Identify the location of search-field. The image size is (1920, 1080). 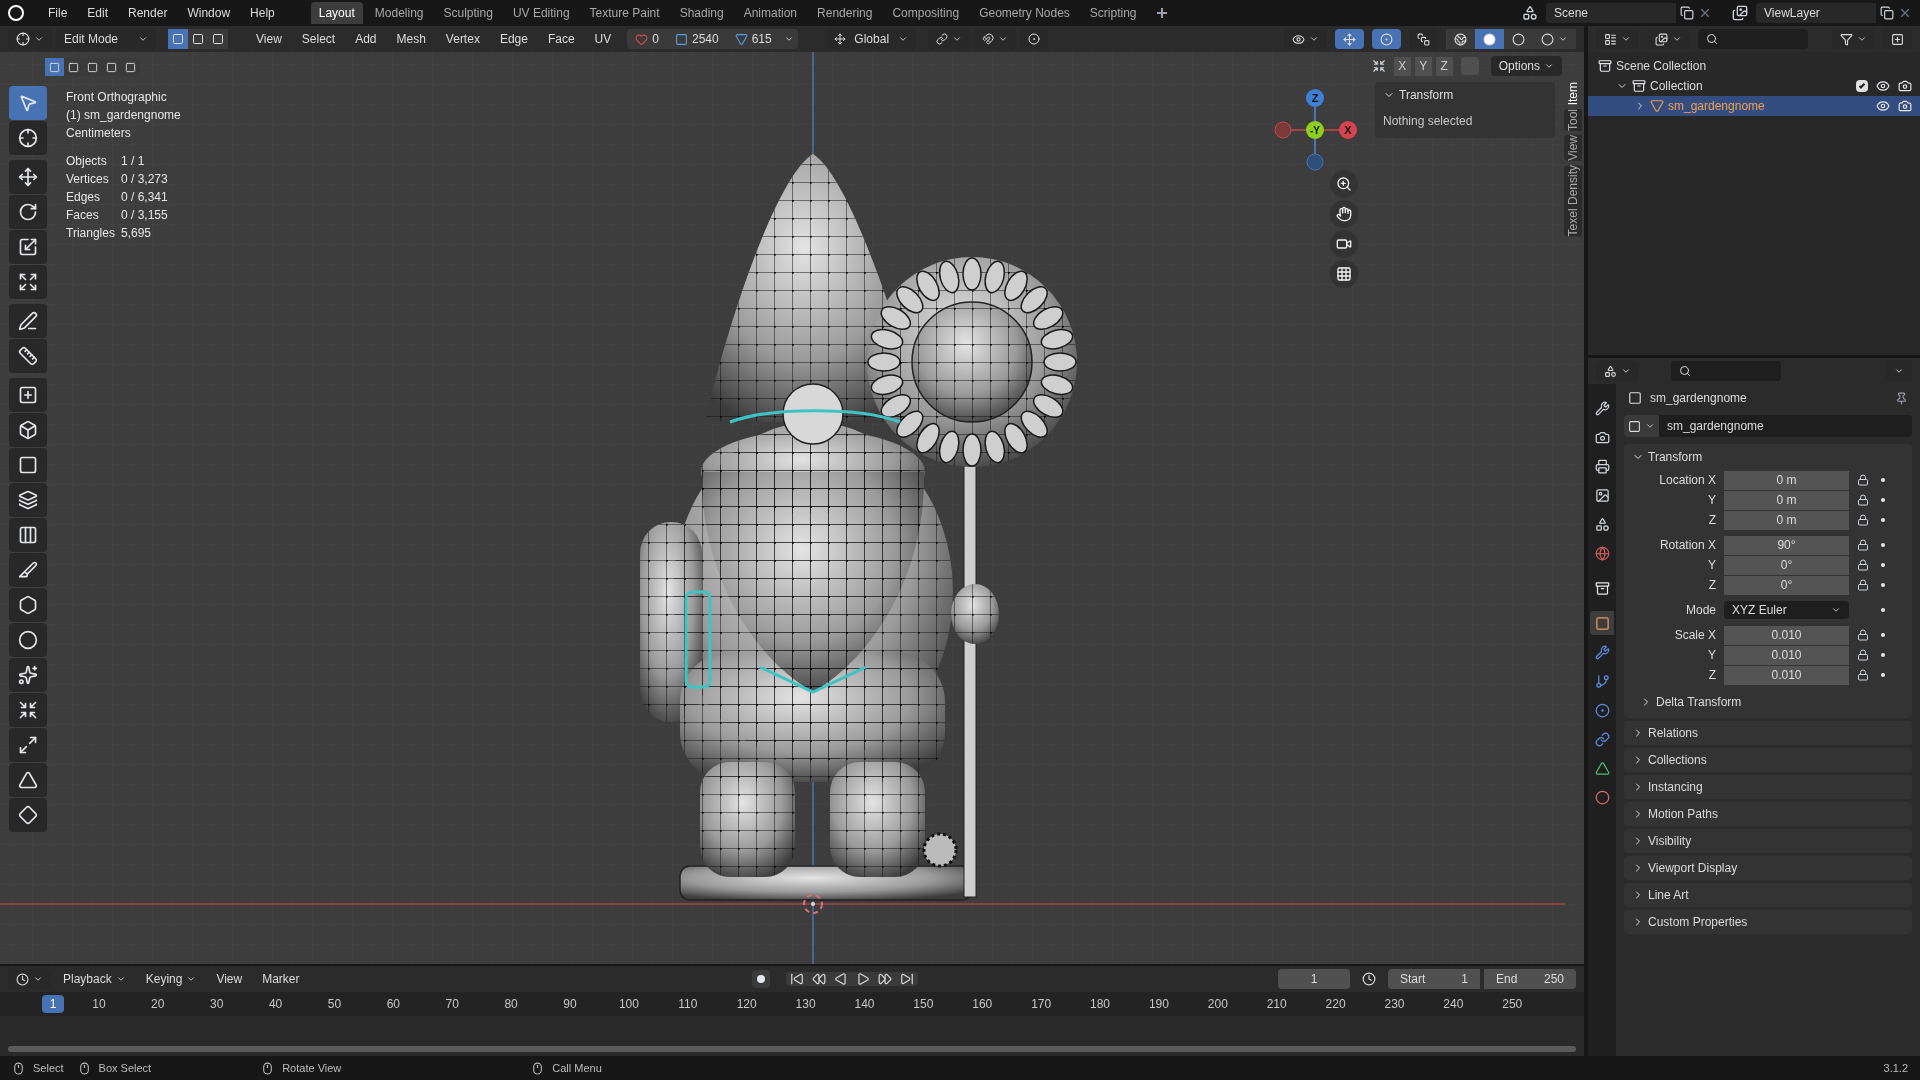
(1753, 39).